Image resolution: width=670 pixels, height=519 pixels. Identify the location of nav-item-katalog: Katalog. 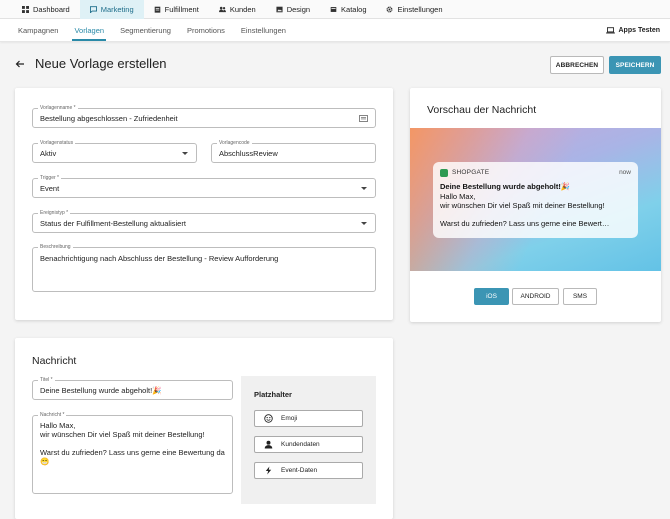
(348, 9).